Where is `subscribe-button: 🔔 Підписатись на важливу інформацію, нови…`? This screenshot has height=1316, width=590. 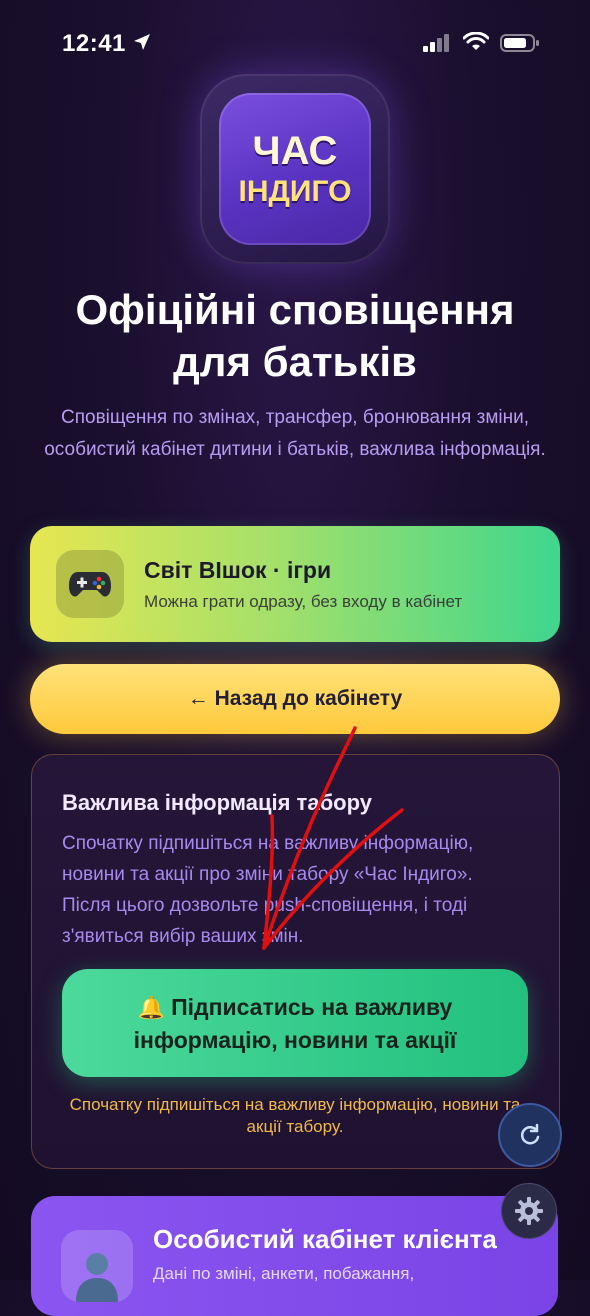
subscribe-button: 🔔 Підписатись на важливу інформацію, нови… is located at coordinates (295, 1023).